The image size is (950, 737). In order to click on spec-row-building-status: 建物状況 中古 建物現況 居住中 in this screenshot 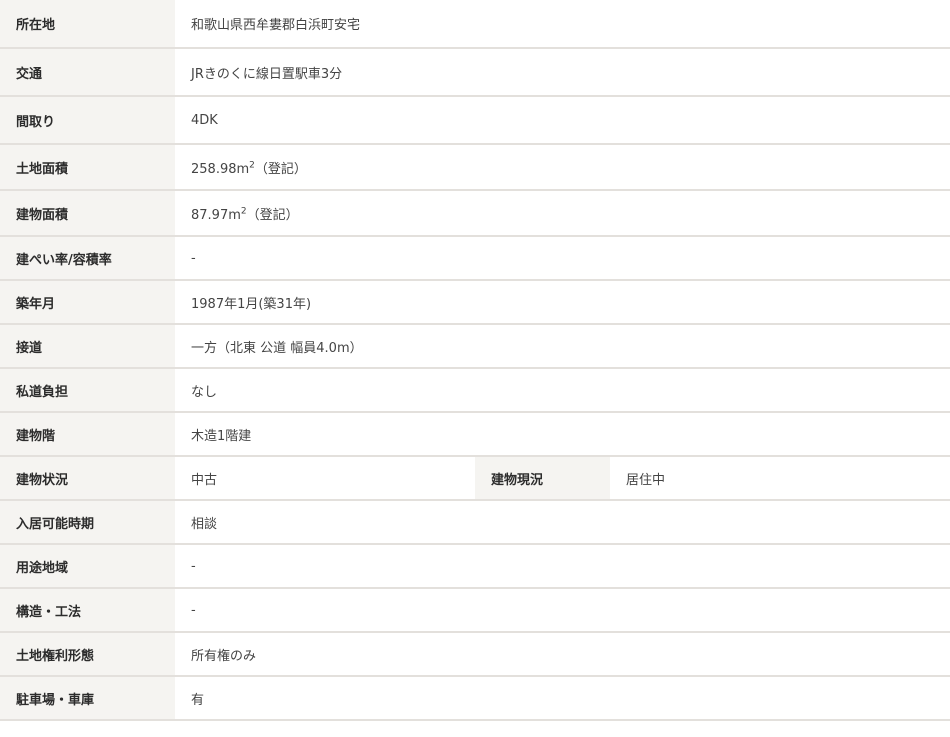, I will do `click(475, 478)`.